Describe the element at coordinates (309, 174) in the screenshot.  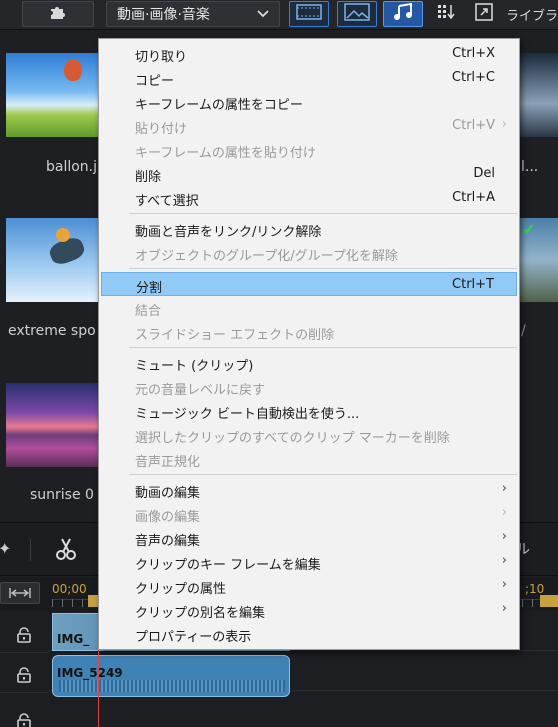
I see `menu-item-delete: 削除 Del` at that location.